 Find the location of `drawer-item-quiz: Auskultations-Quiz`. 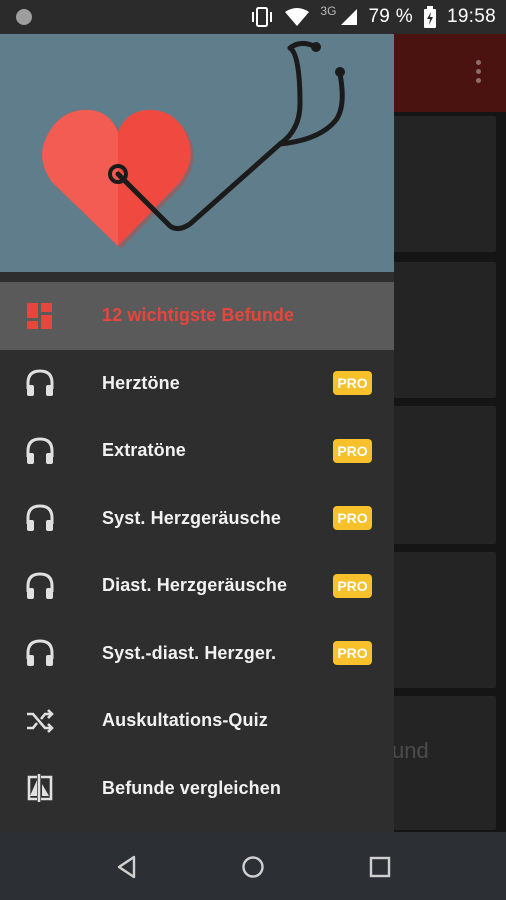

drawer-item-quiz: Auskultations-Quiz is located at coordinates (197, 721).